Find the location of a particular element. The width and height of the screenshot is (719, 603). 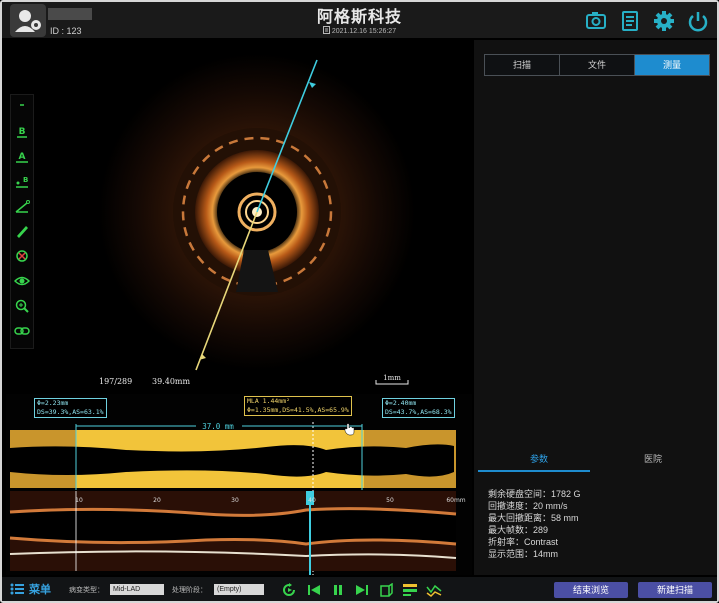

link-icon is located at coordinates (22, 331).